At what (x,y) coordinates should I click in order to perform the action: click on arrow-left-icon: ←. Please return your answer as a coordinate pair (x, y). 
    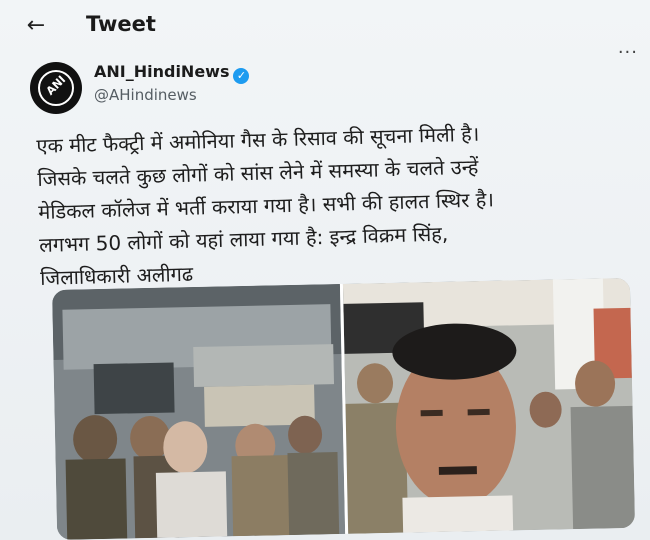
    Looking at the image, I should click on (36, 26).